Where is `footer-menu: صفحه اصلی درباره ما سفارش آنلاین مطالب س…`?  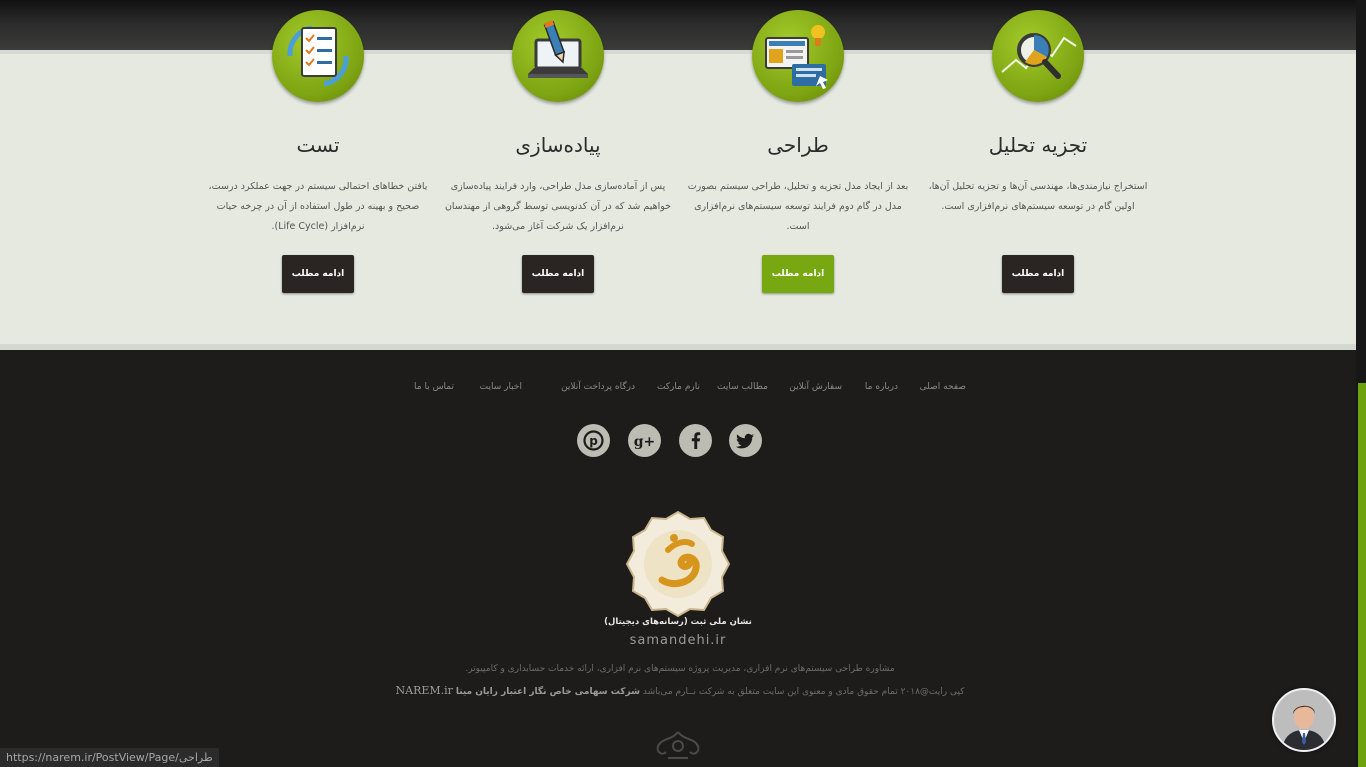
footer-menu: صفحه اصلی درباره ما سفارش آنلاین مطالب س… is located at coordinates (680, 389).